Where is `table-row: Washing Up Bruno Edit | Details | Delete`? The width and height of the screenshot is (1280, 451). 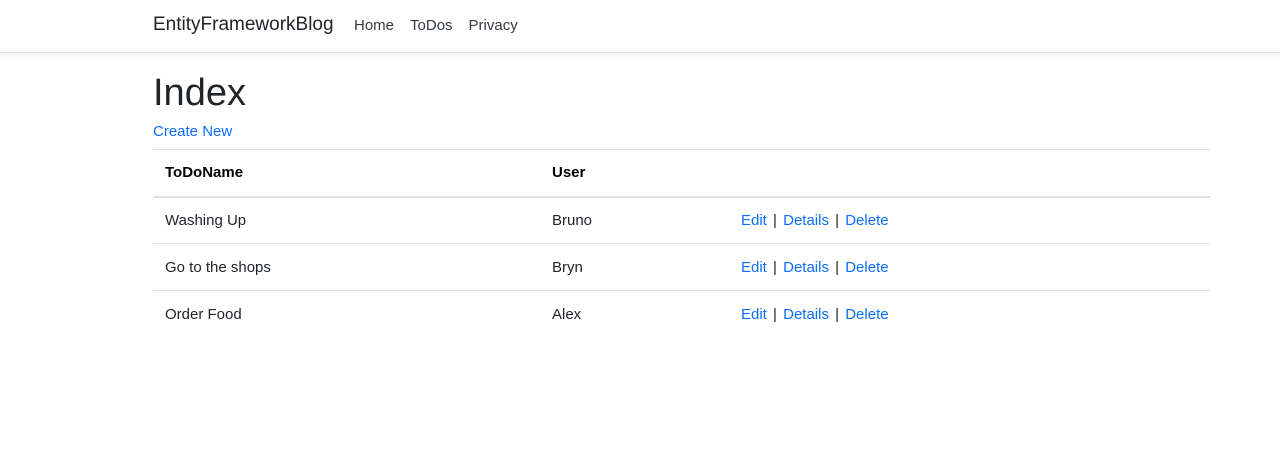
table-row: Washing Up Bruno Edit | Details | Delete is located at coordinates (681, 220).